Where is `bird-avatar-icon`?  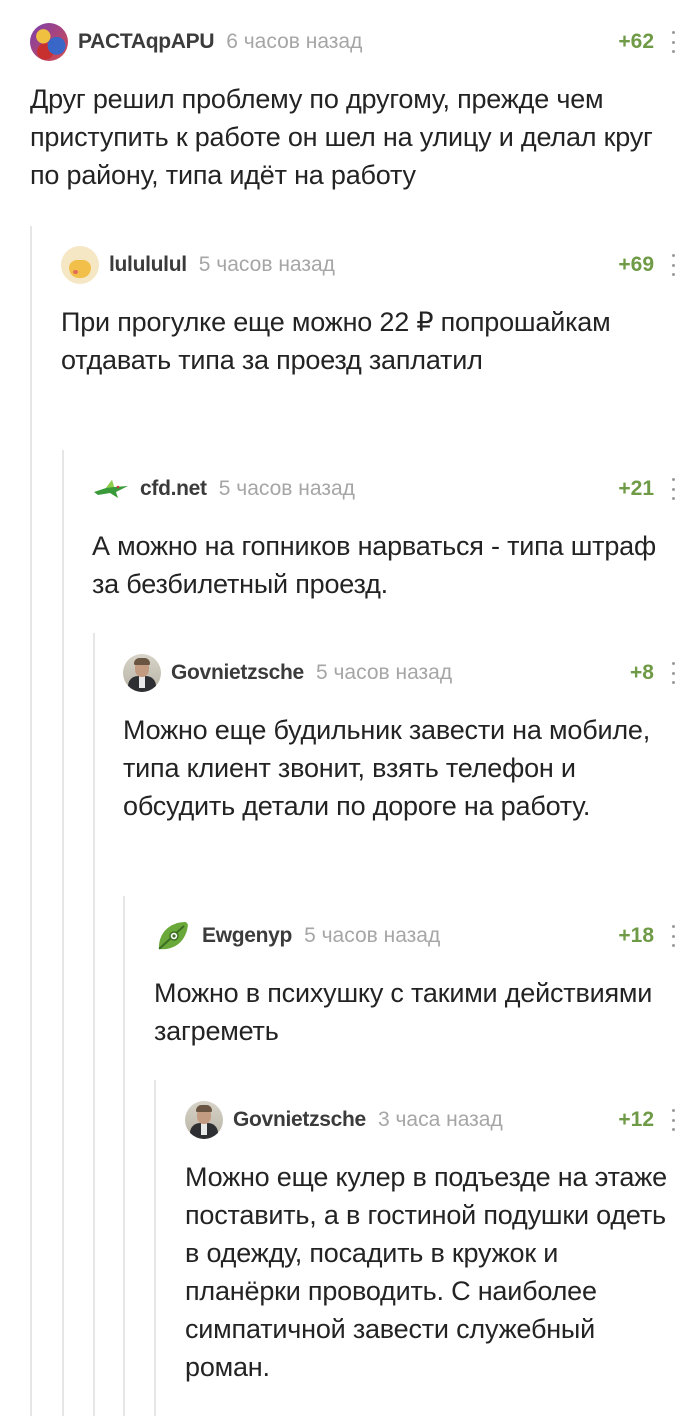 bird-avatar-icon is located at coordinates (111, 489).